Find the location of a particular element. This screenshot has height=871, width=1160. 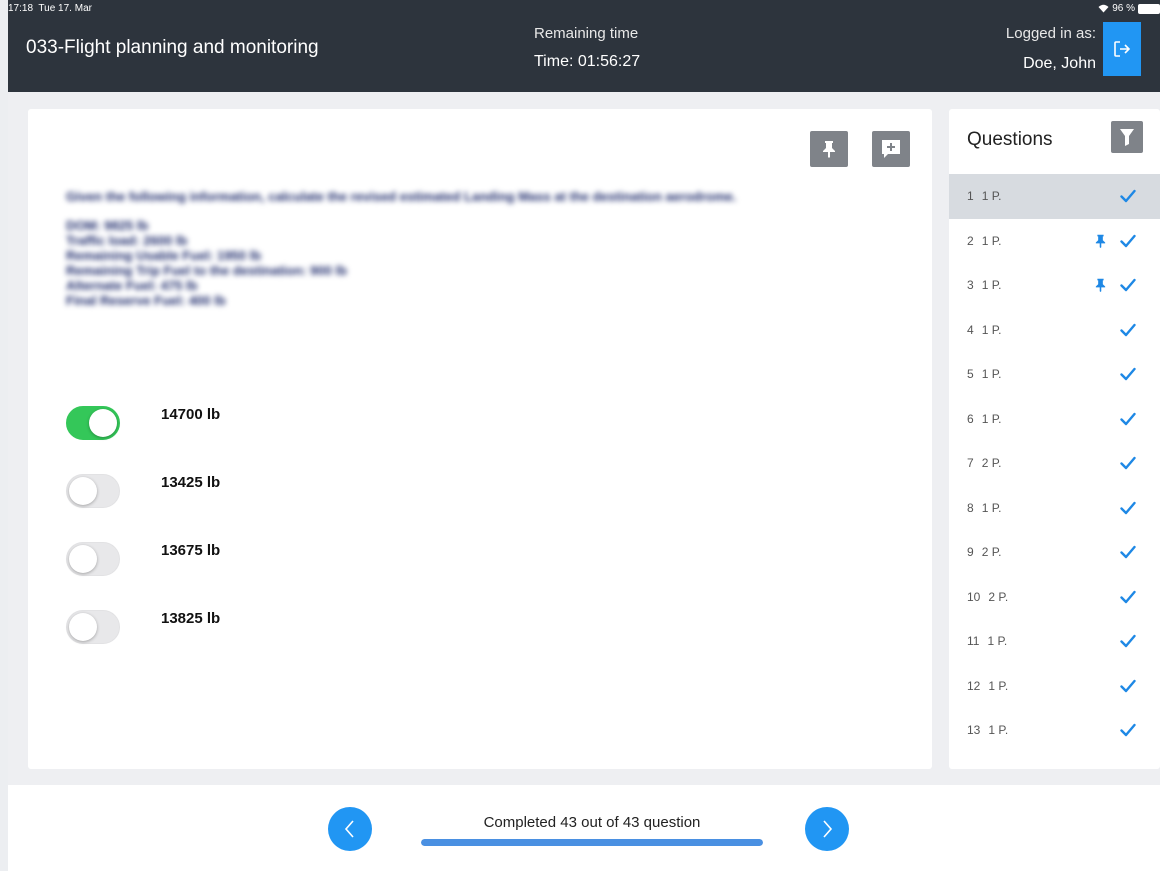

add-note-button is located at coordinates (891, 149).